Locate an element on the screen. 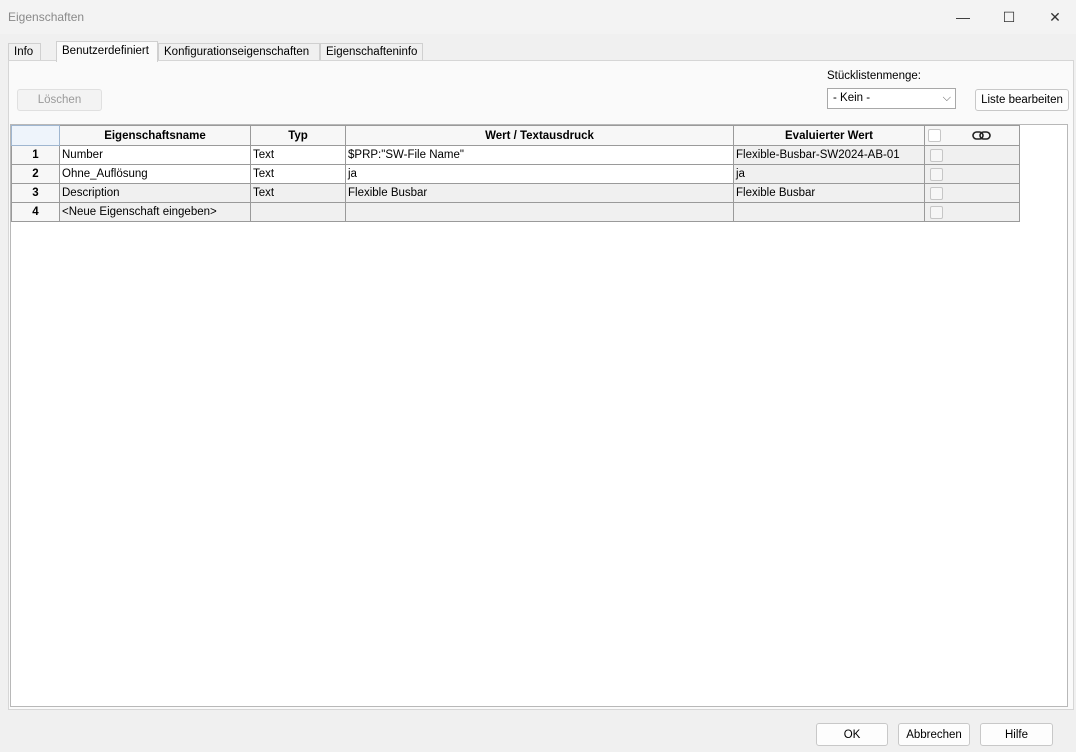 Image resolution: width=1076 pixels, height=752 pixels. row-number: 2 is located at coordinates (35, 174).